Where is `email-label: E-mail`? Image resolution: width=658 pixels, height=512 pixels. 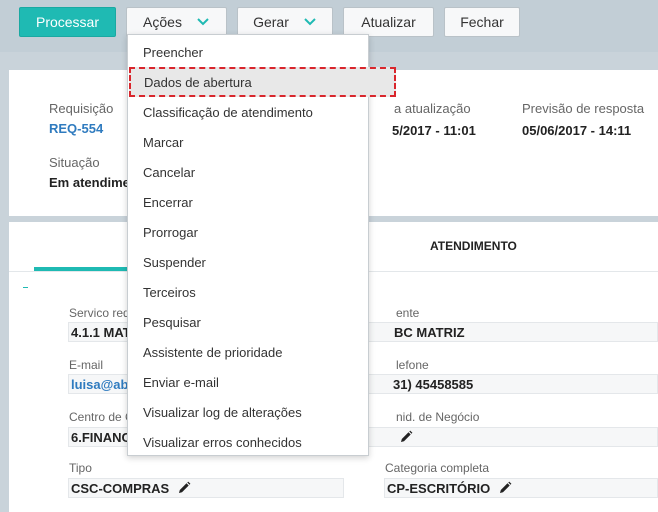 email-label: E-mail is located at coordinates (86, 365).